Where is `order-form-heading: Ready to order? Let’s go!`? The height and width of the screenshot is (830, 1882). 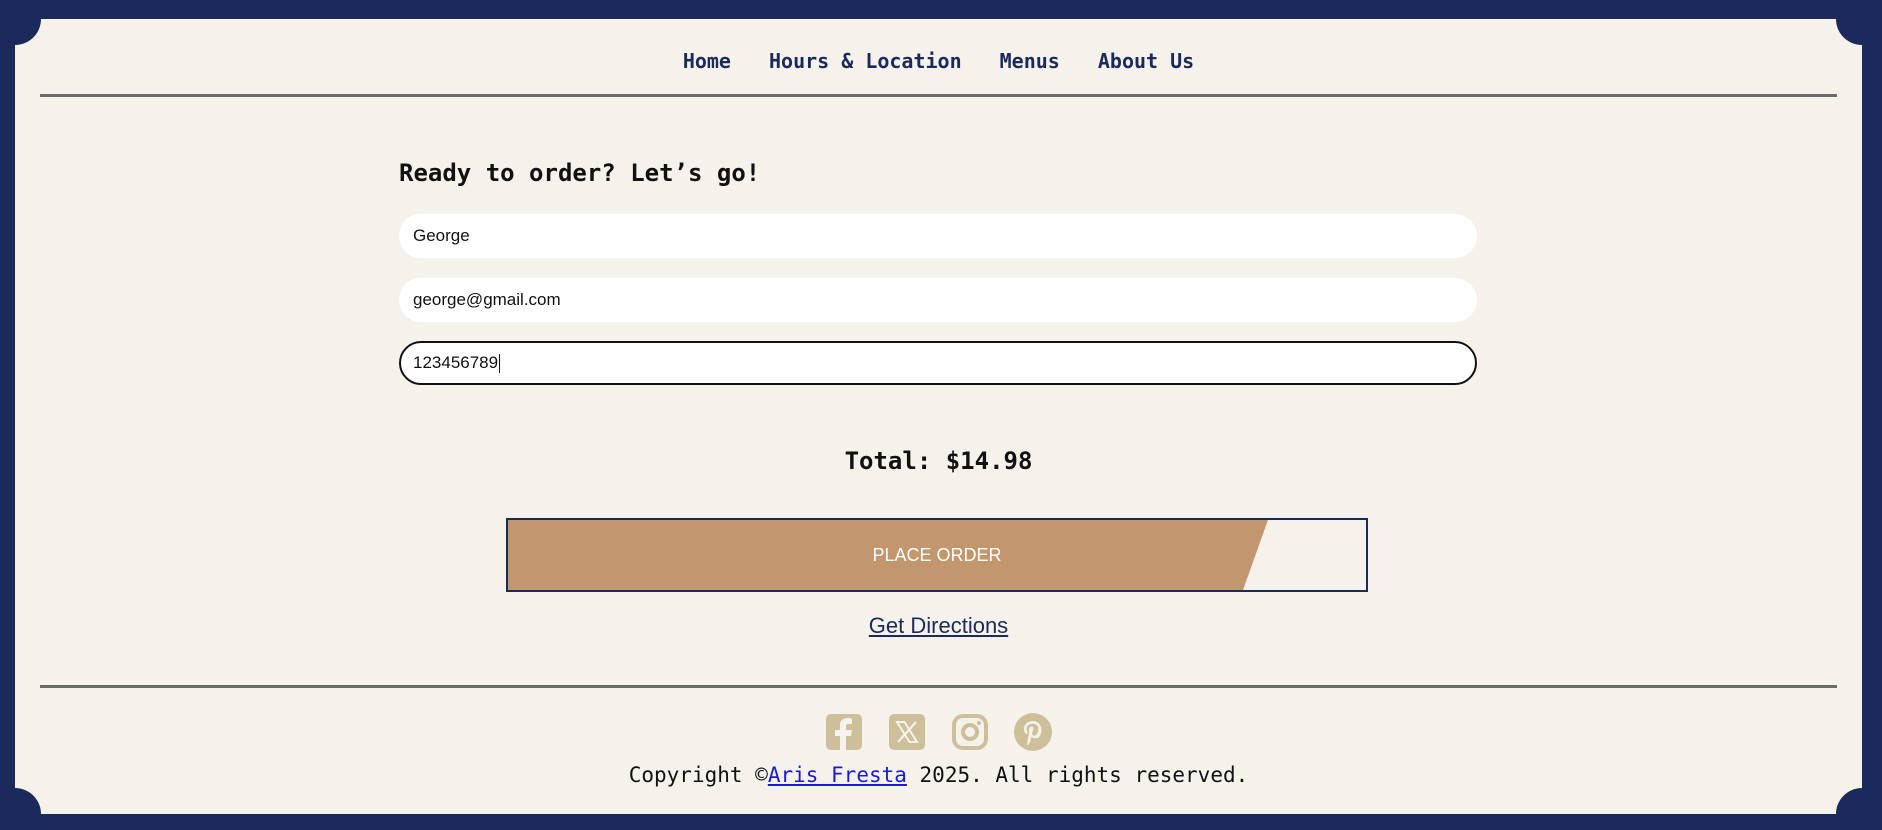 order-form-heading: Ready to order? Let’s go! is located at coordinates (580, 173).